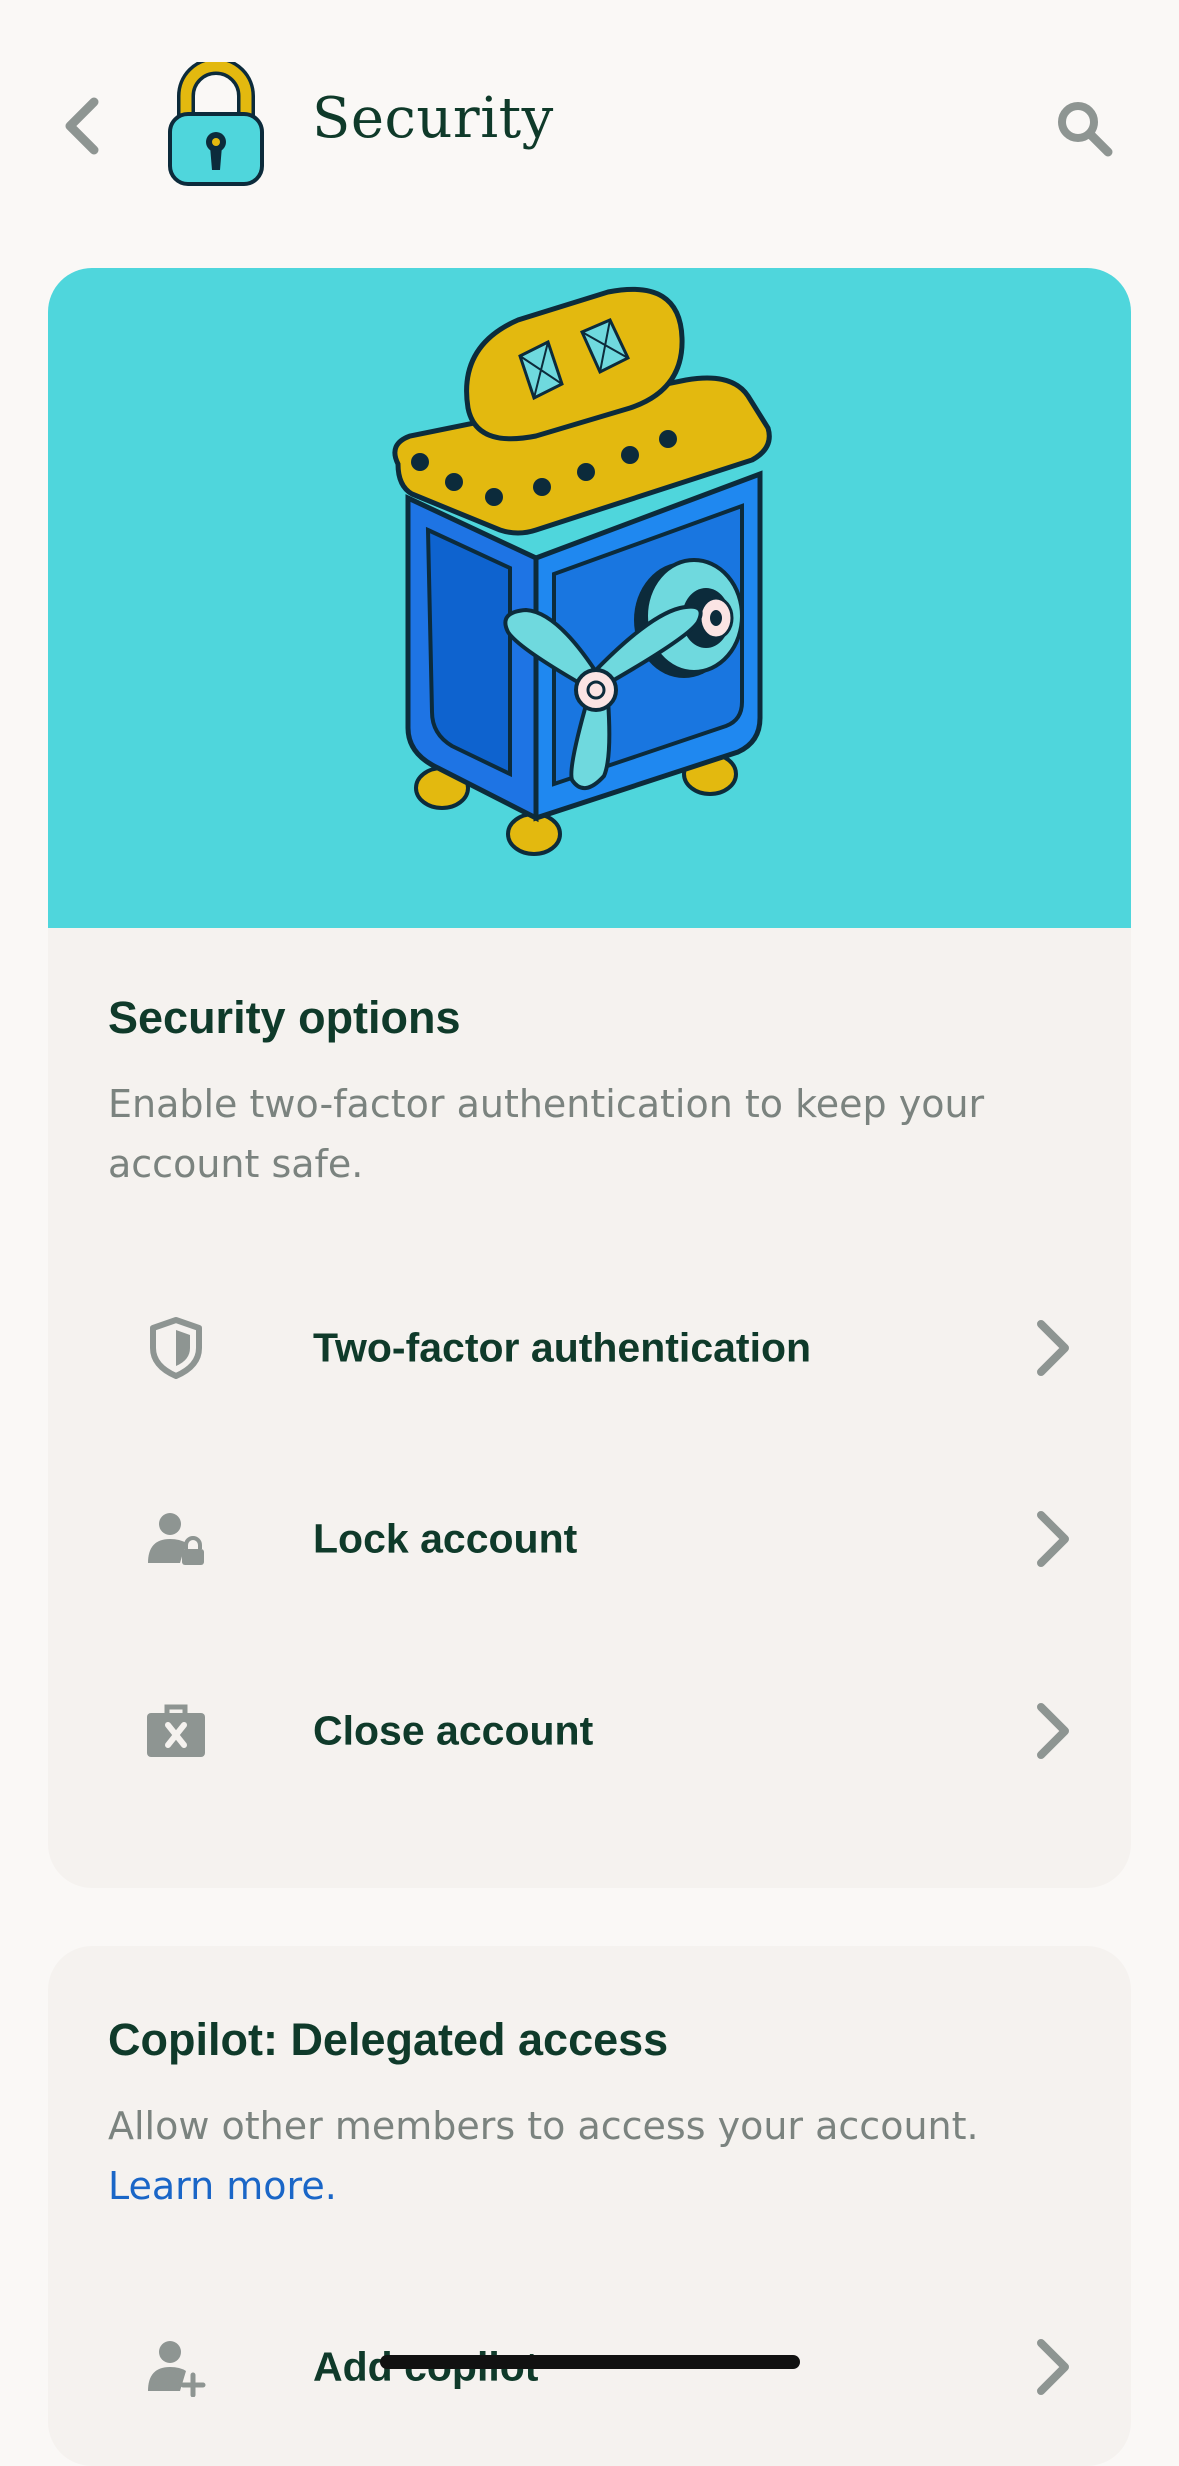 The height and width of the screenshot is (2466, 1179). I want to click on page-title: Security, so click(433, 118).